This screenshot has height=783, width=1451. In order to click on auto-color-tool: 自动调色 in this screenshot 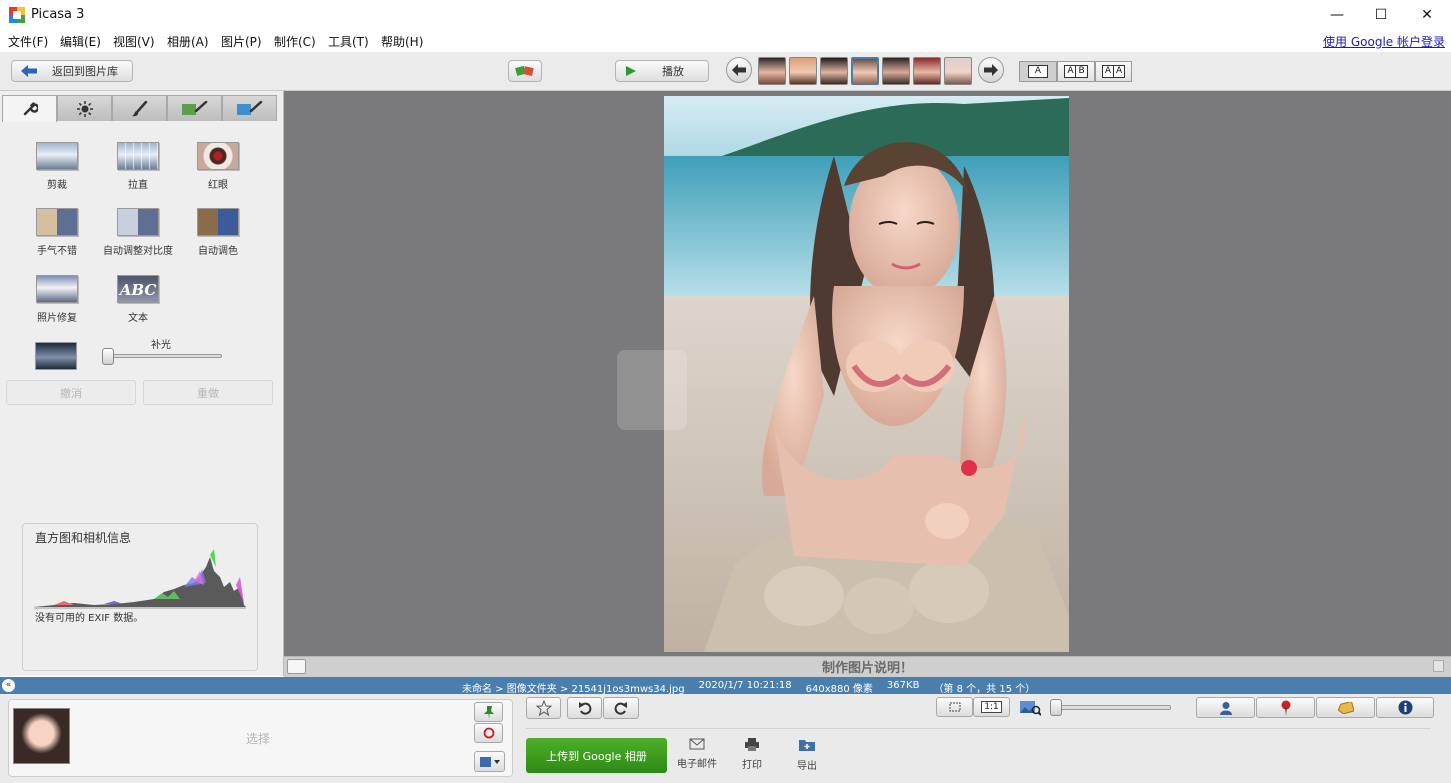, I will do `click(218, 232)`.